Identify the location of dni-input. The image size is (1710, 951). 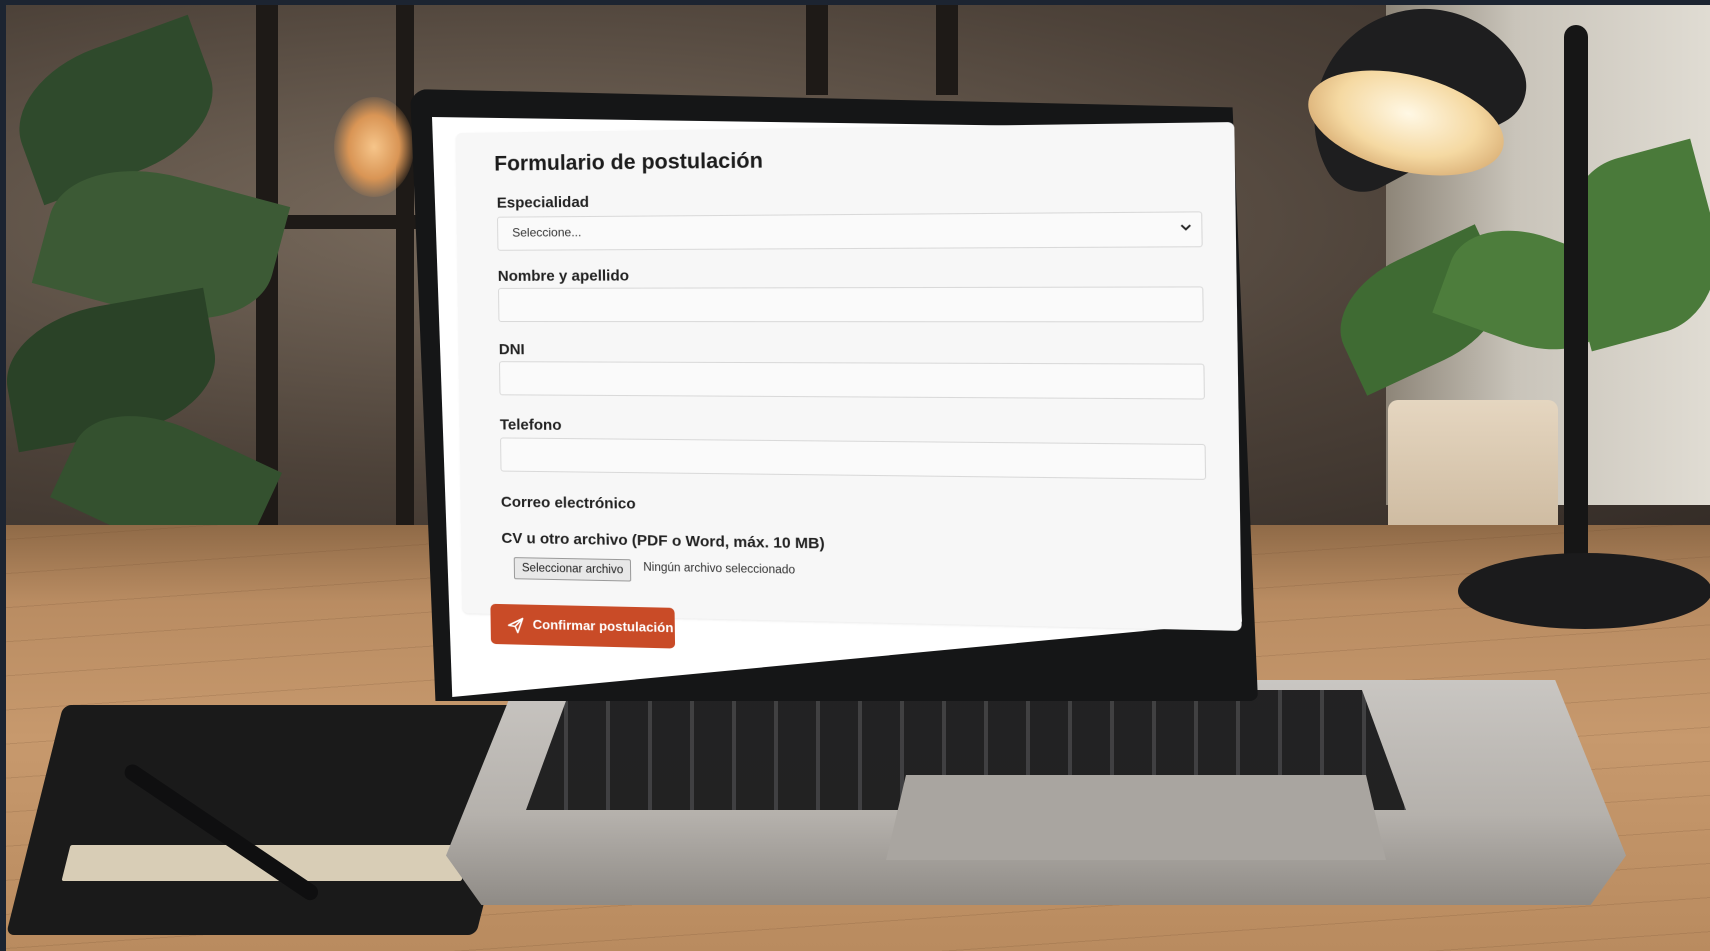
(852, 380).